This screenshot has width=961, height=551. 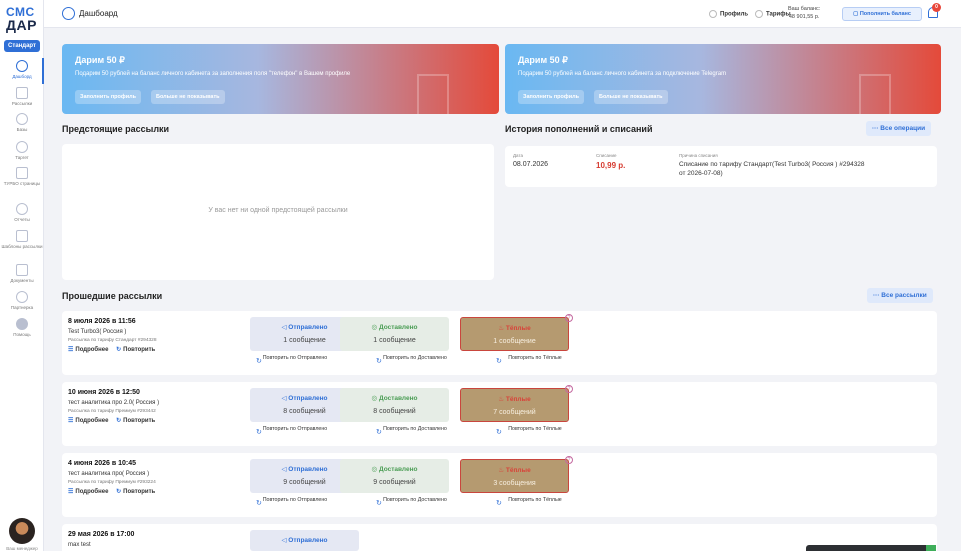 I want to click on all-operations-button: ··· Все операции, so click(x=899, y=128).